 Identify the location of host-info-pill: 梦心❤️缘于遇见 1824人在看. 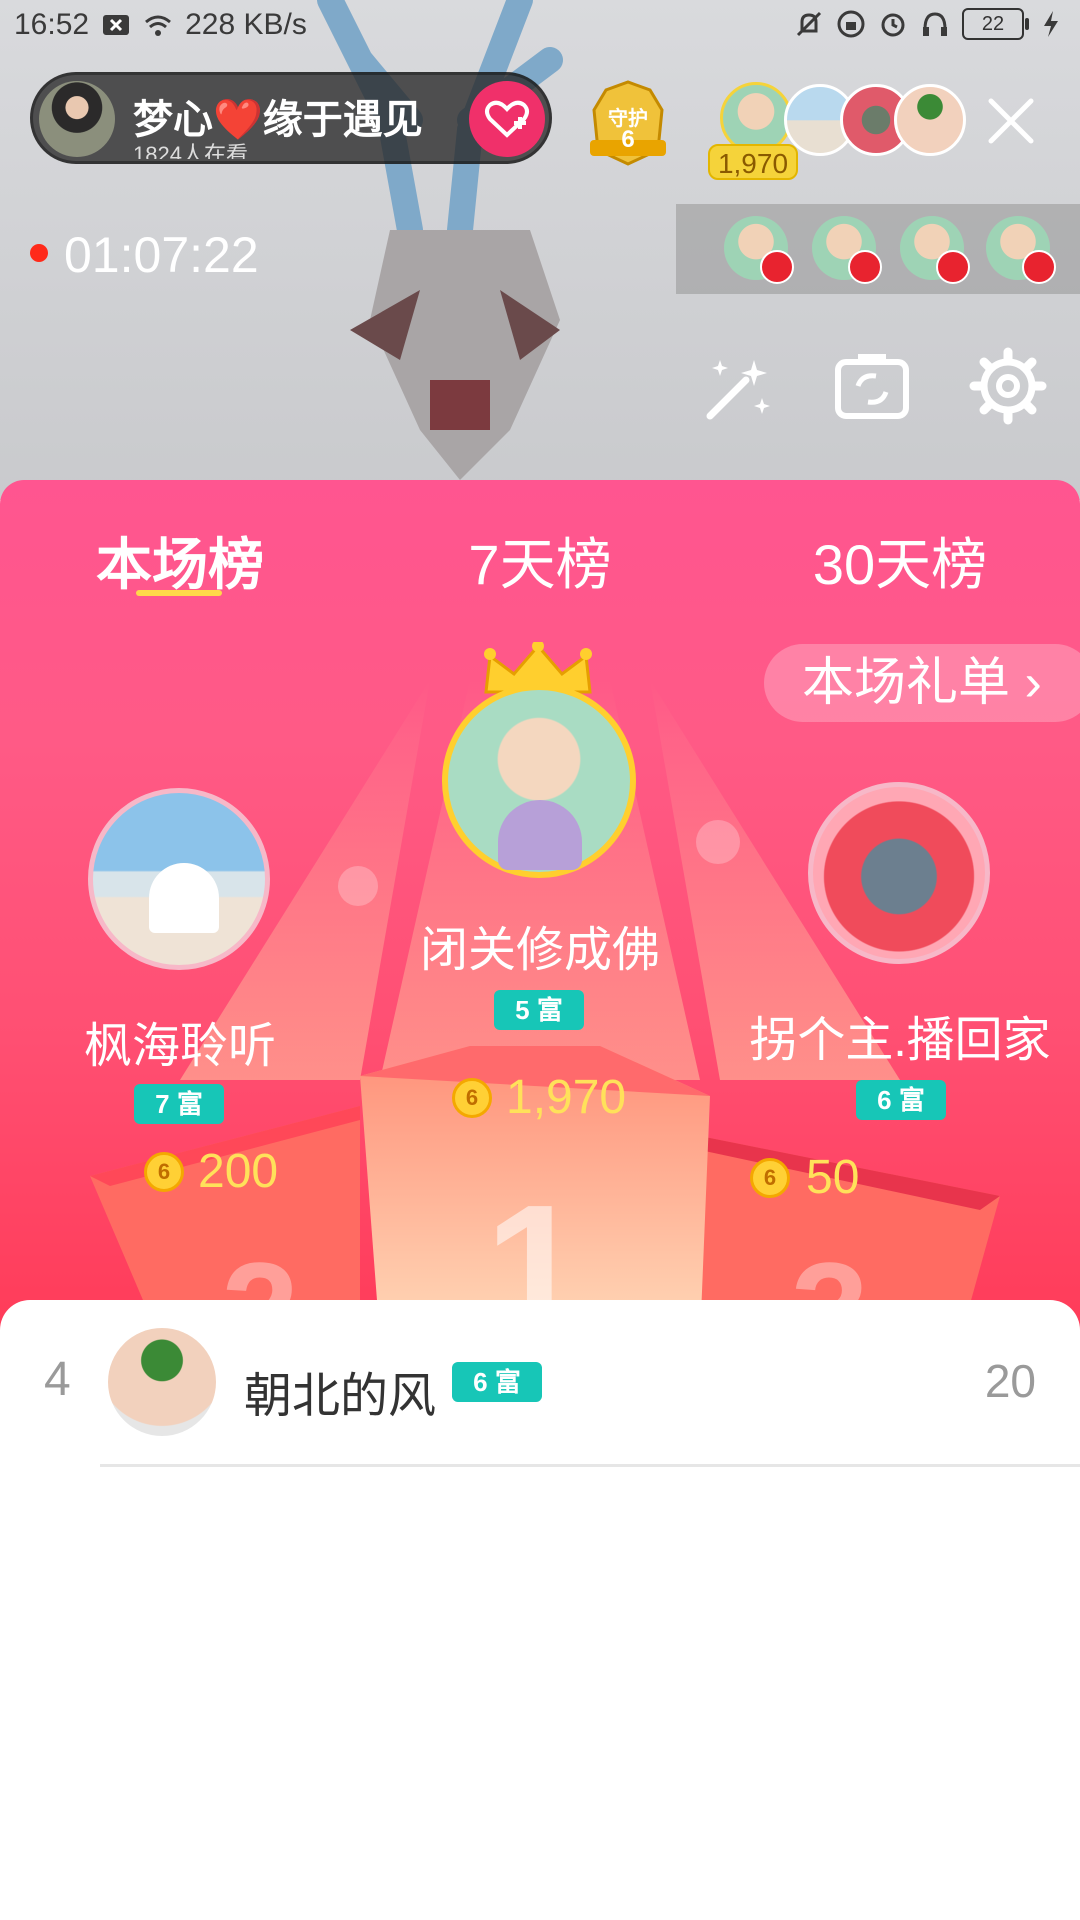
(291, 118).